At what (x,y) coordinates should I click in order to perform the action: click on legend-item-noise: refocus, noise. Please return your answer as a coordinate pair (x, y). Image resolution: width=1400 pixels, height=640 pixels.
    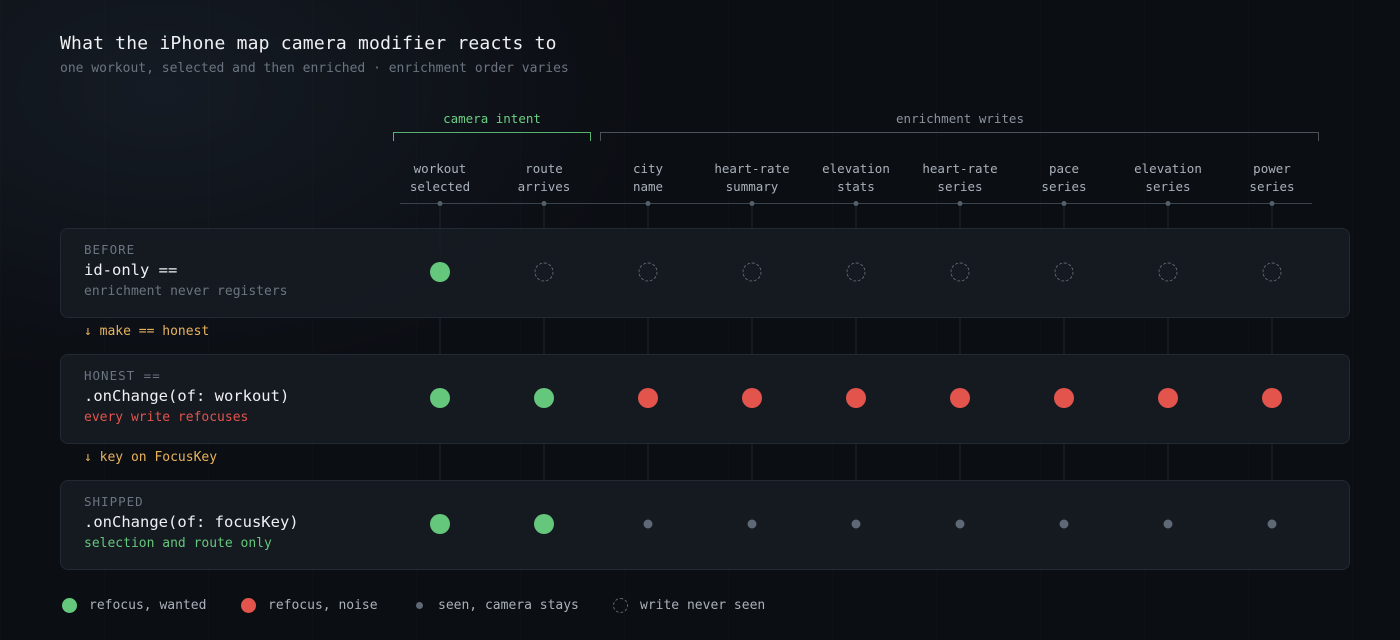
    Looking at the image, I should click on (309, 605).